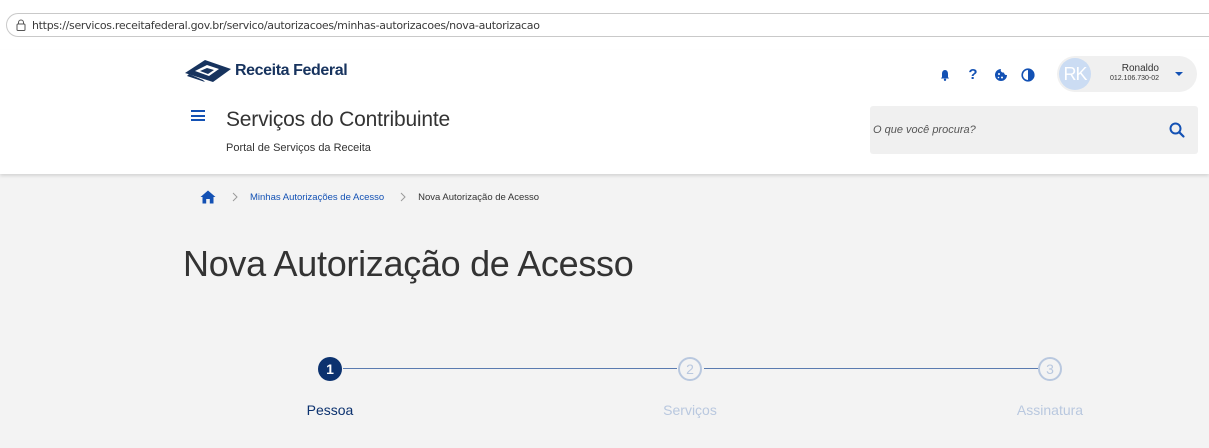  What do you see at coordinates (298, 148) in the screenshot?
I see `app-subtitle: Portal de Serviços da Receita` at bounding box center [298, 148].